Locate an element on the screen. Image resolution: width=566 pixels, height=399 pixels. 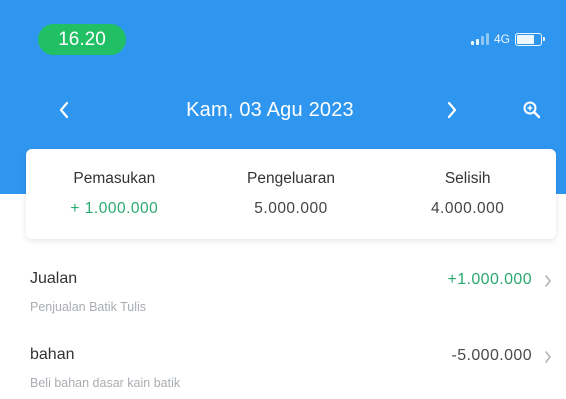
signal-bars-icon is located at coordinates (479, 39).